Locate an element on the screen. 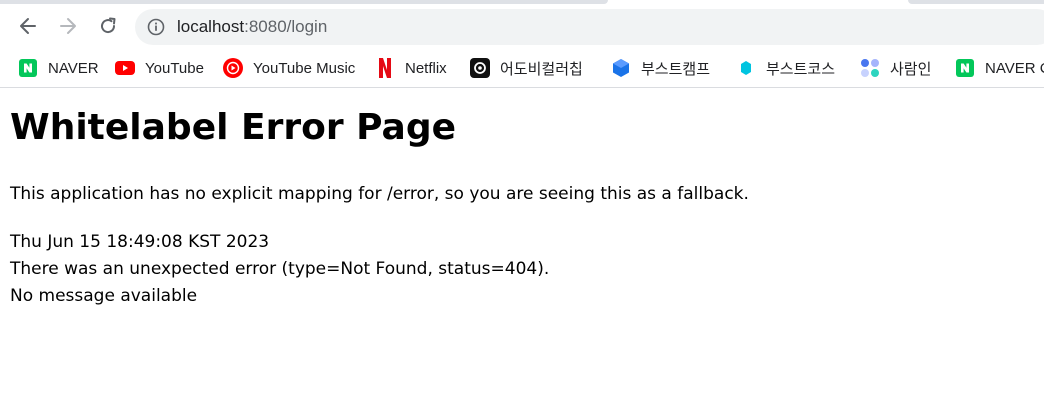 The height and width of the screenshot is (411, 1044). back-button is located at coordinates (28, 26).